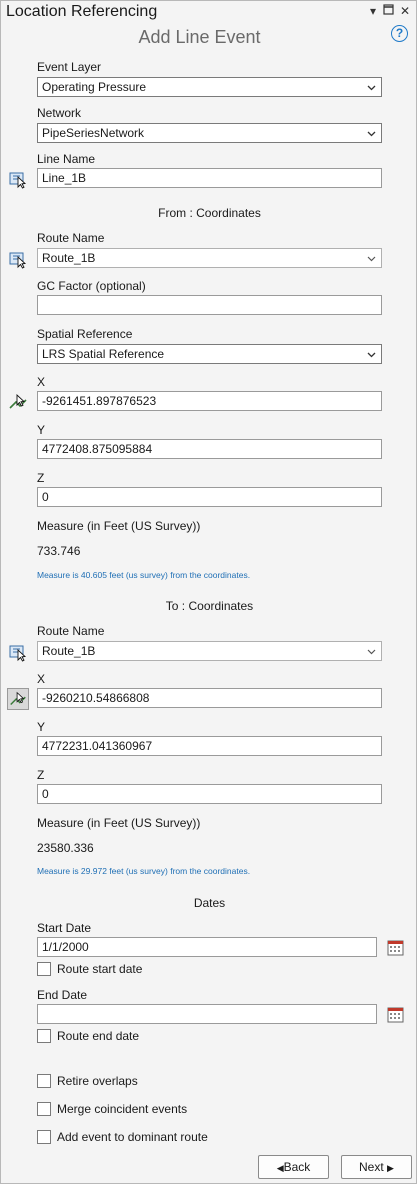 The height and width of the screenshot is (1184, 417). Describe the element at coordinates (209, 178) in the screenshot. I see `line-name-input: Line_1B` at that location.